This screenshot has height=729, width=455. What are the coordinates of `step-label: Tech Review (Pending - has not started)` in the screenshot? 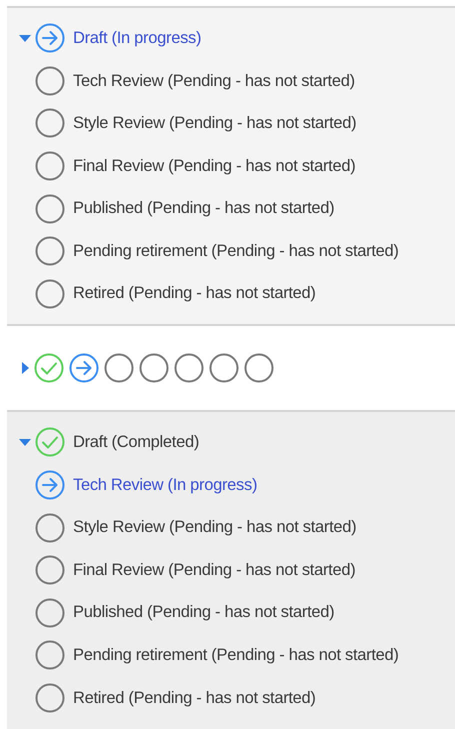 It's located at (214, 81).